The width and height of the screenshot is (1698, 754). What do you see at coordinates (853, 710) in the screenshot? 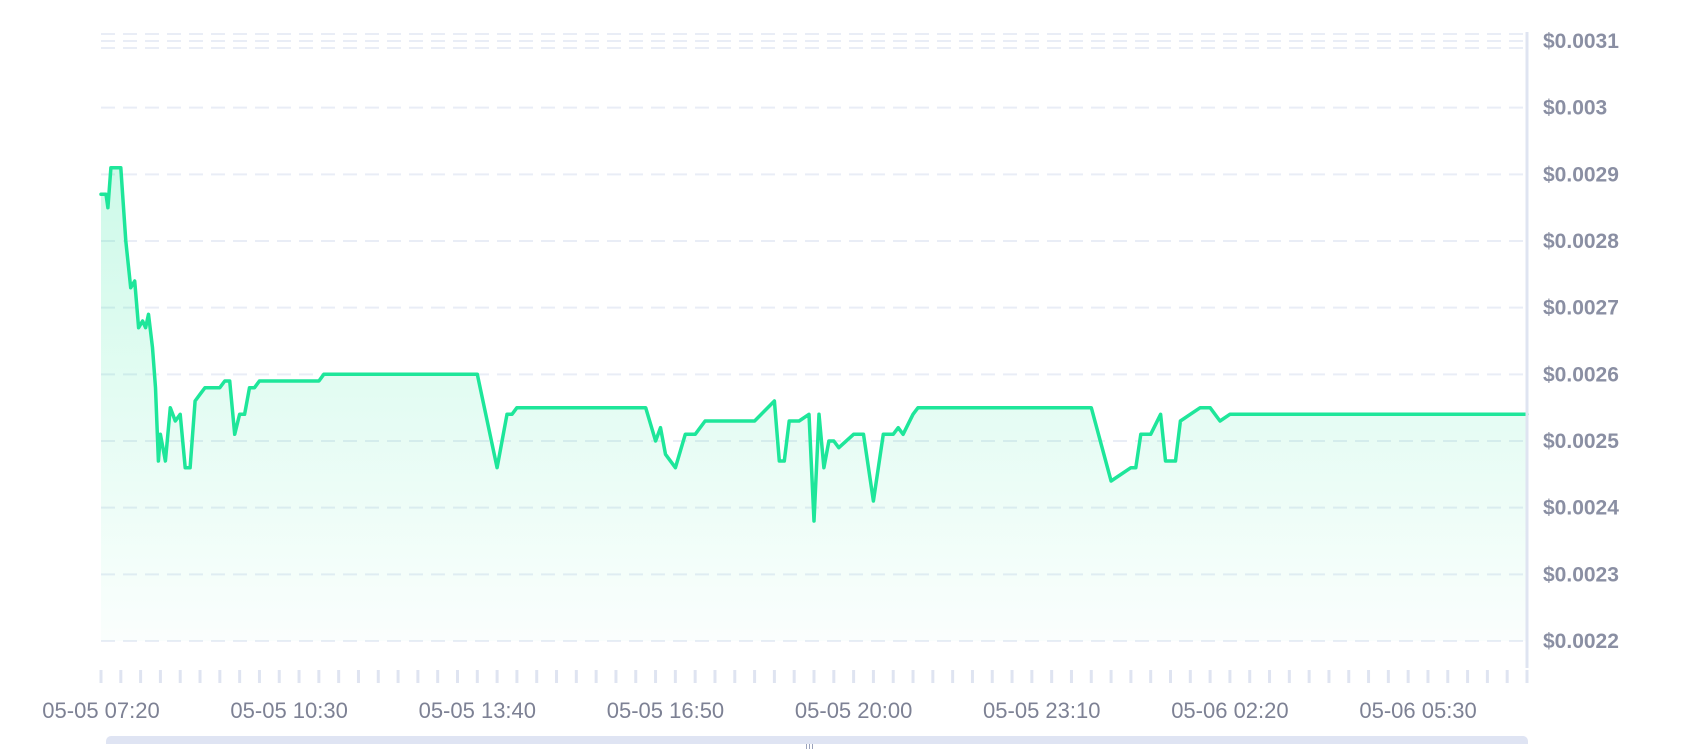
I see `x-tick-label: 05-05 20:00` at bounding box center [853, 710].